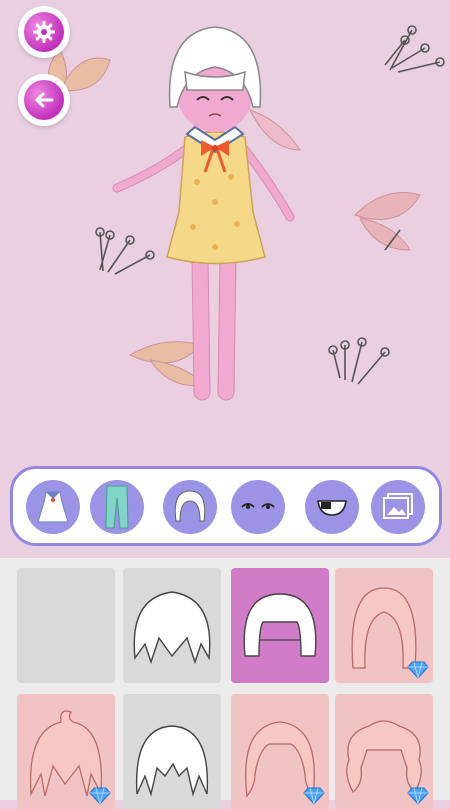  I want to click on category-dress-button, so click(53, 507).